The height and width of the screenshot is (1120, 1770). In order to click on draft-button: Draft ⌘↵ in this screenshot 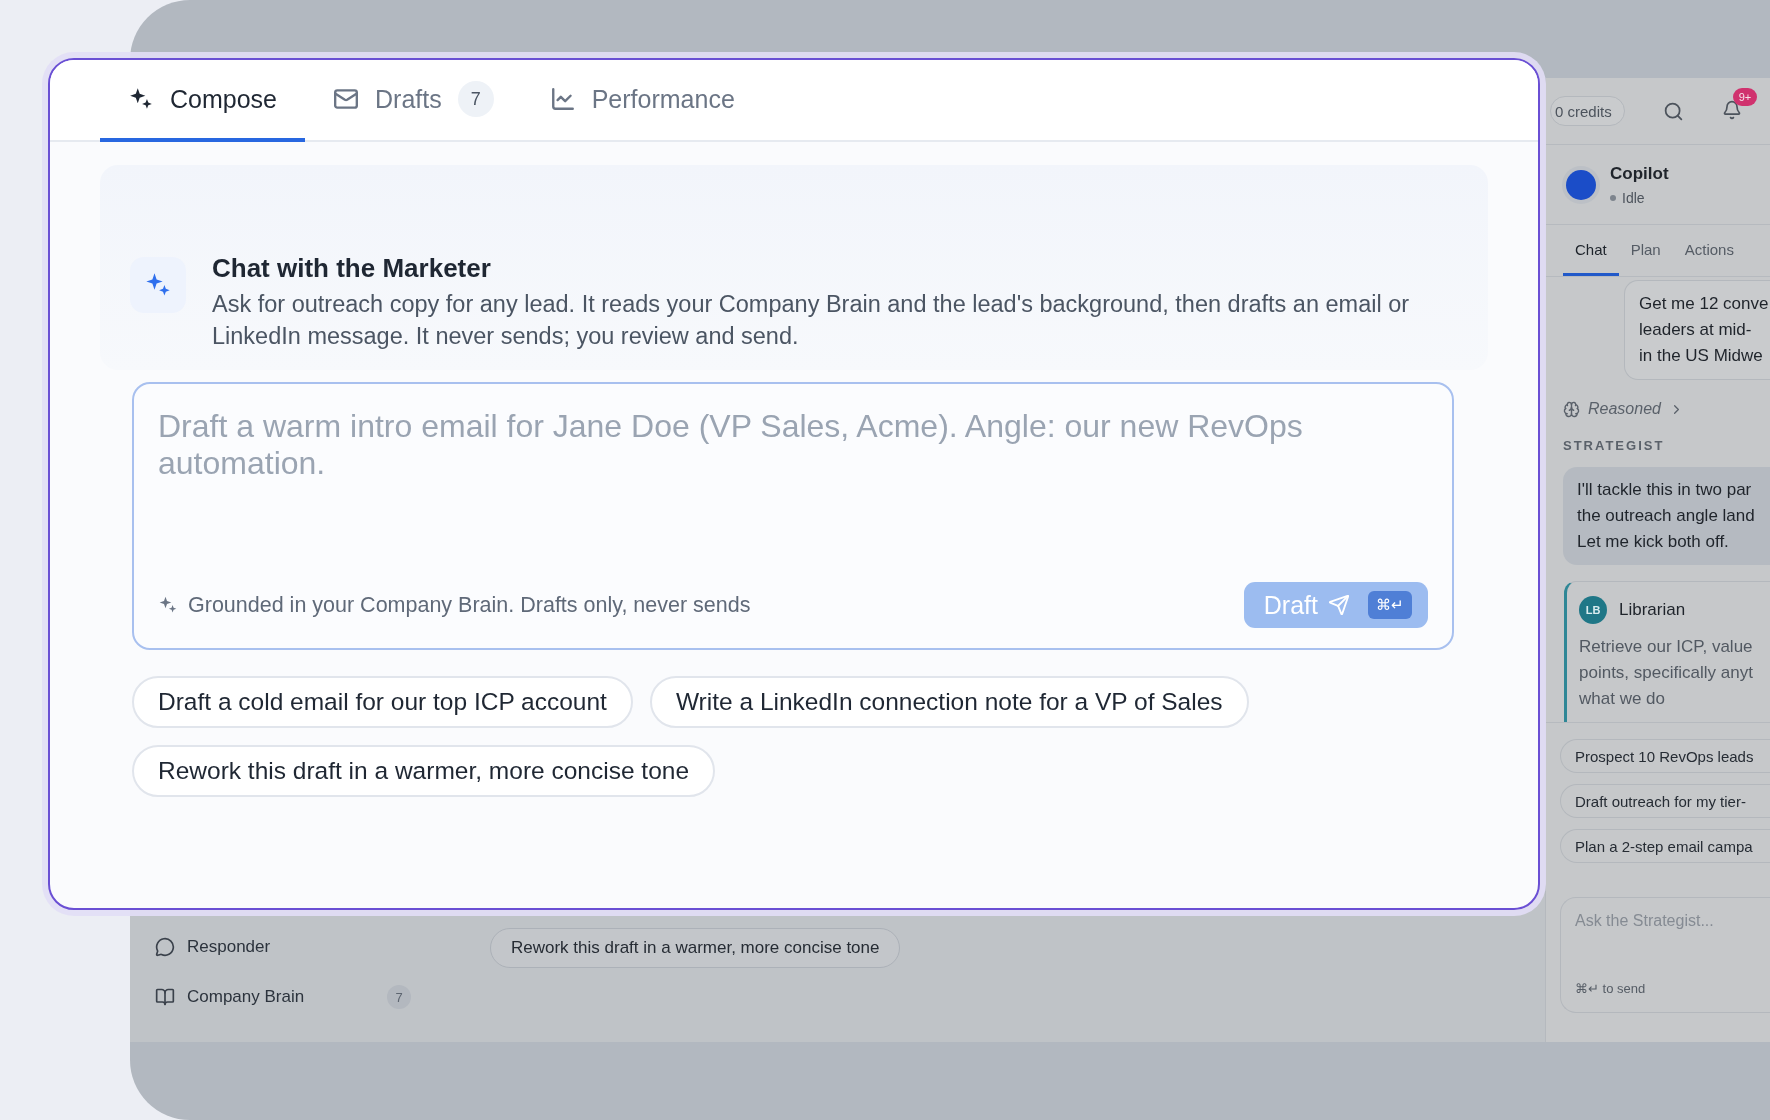, I will do `click(1335, 605)`.